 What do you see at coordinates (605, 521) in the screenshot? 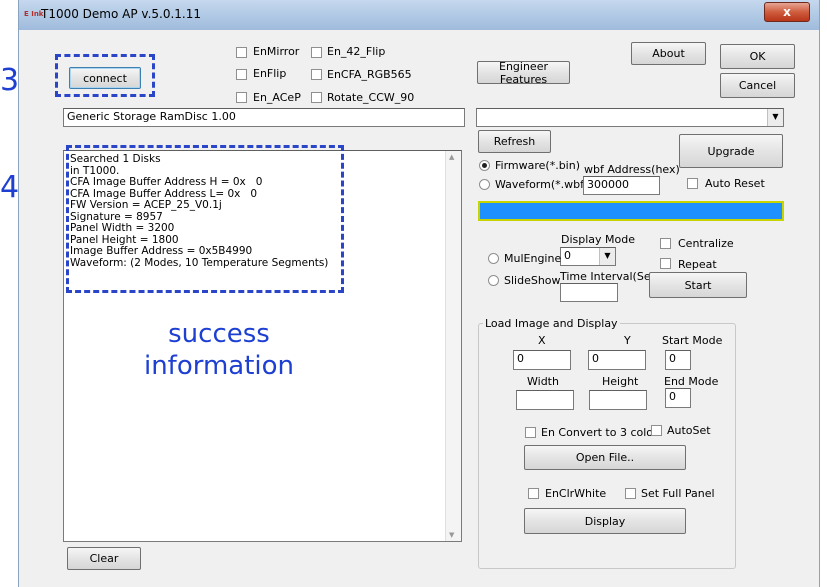
I see `display-button: Display` at bounding box center [605, 521].